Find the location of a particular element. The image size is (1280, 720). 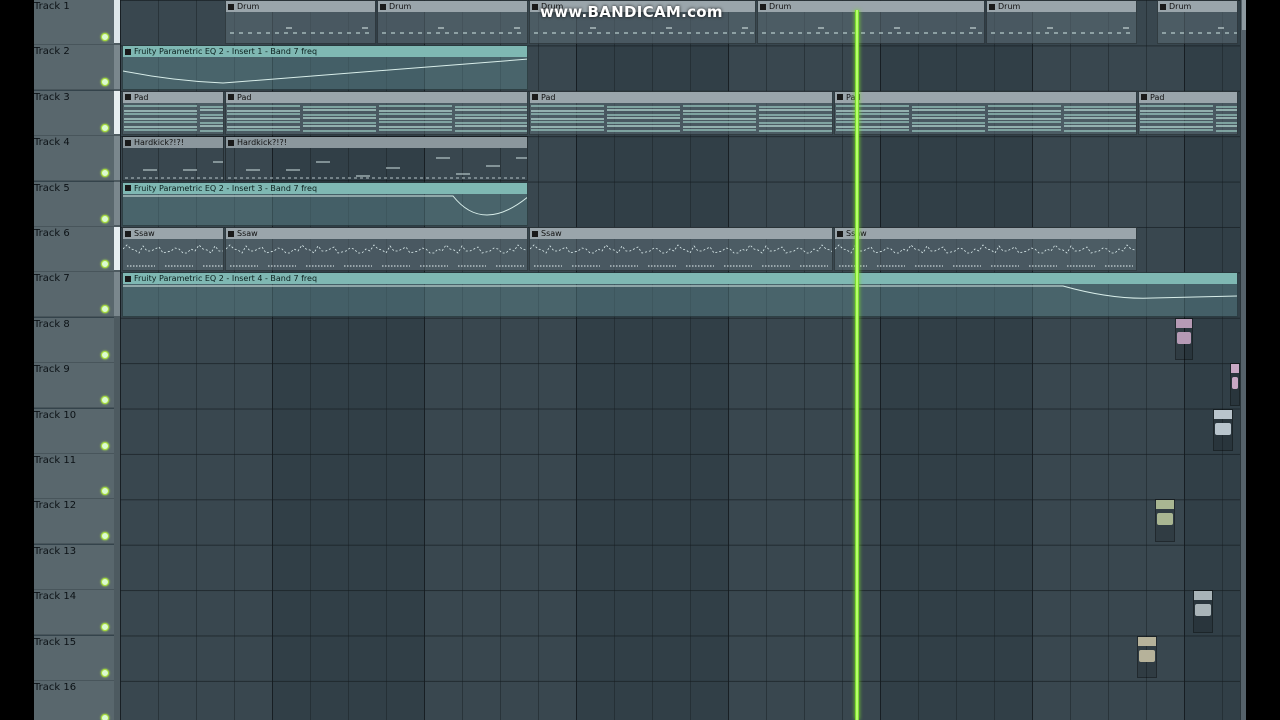

track-header: Track 14 is located at coordinates (74, 613).